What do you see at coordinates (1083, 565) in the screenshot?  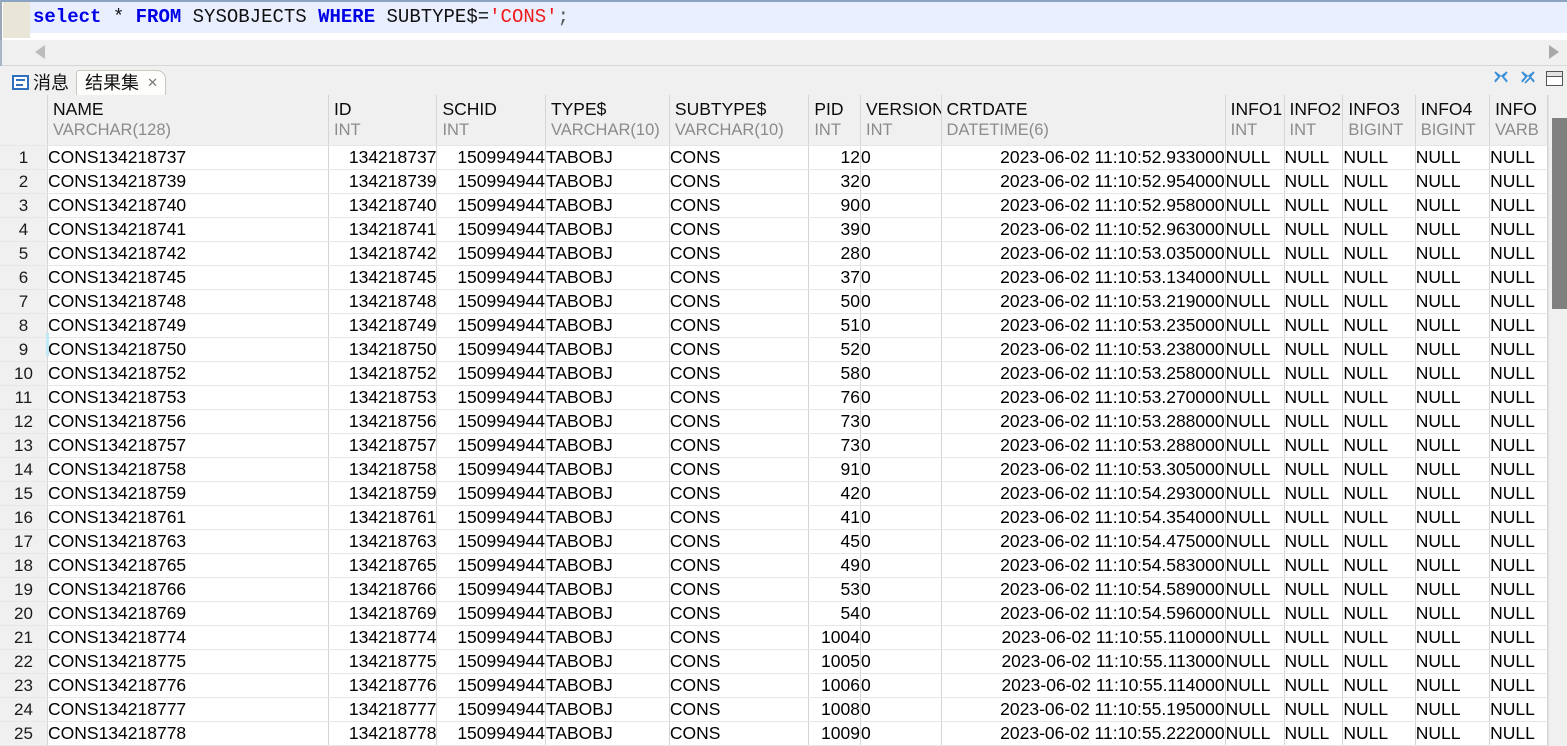 I see `cell-crtdate: 2023-06-02 11:10:54.583000` at bounding box center [1083, 565].